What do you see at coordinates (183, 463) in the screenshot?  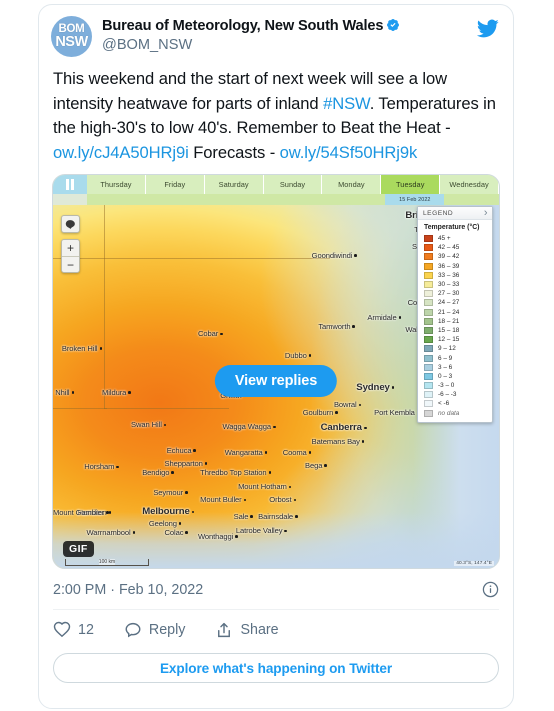 I see `map-city-name: Shepparton` at bounding box center [183, 463].